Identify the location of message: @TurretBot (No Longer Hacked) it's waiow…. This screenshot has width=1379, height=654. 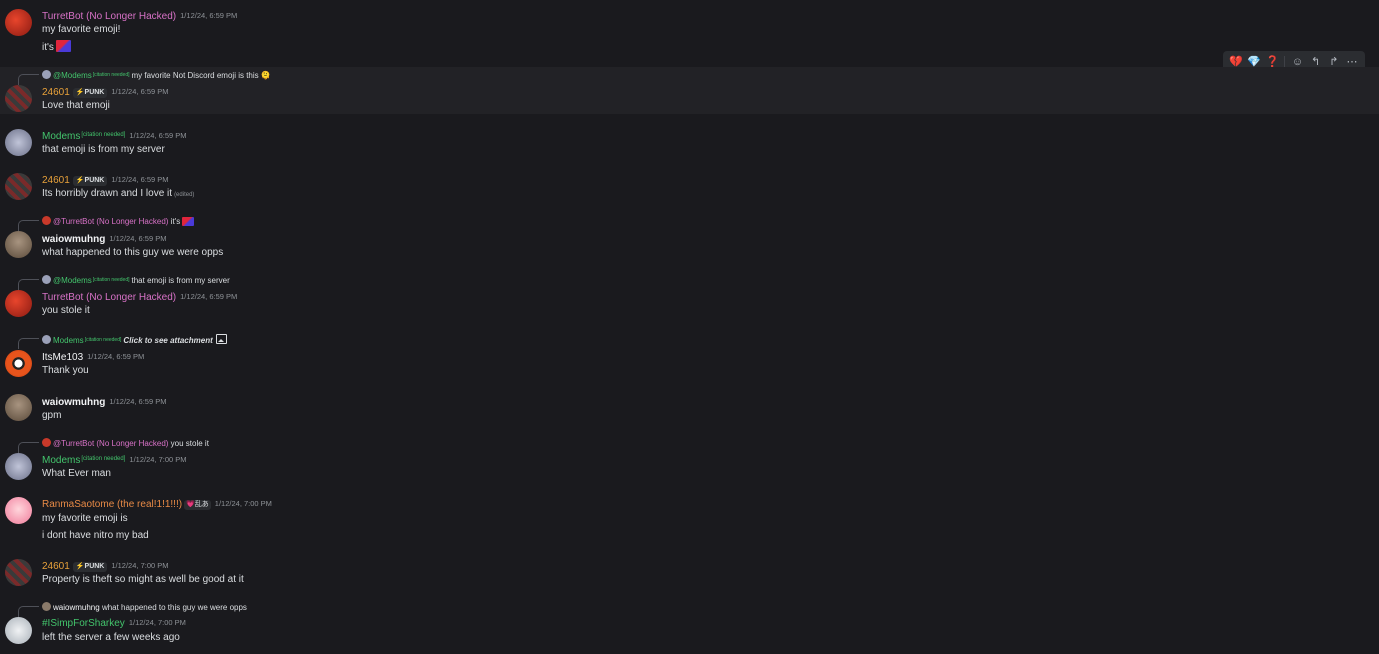
(689, 238).